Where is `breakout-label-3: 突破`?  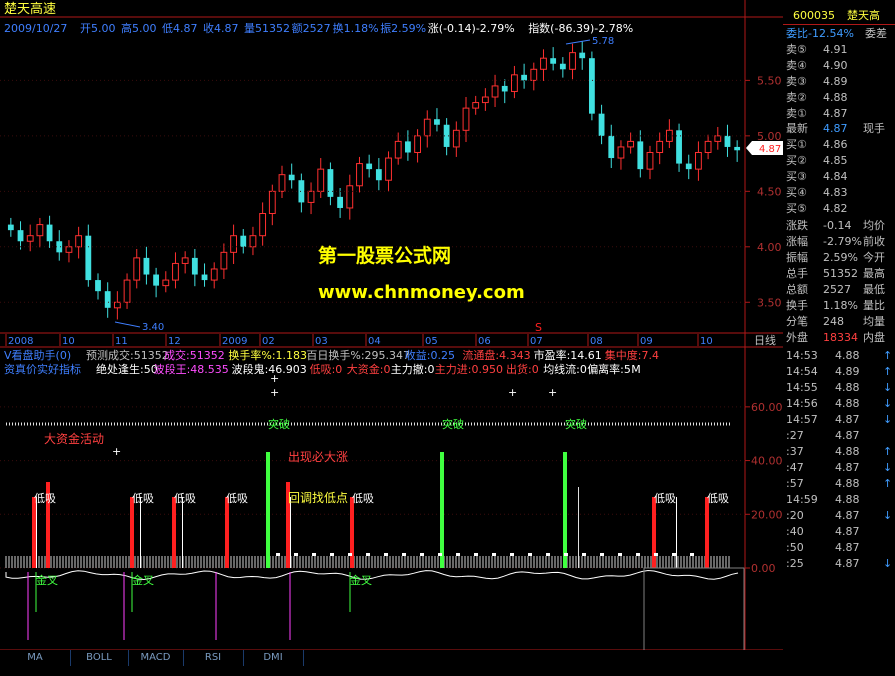 breakout-label-3: 突破 is located at coordinates (576, 424).